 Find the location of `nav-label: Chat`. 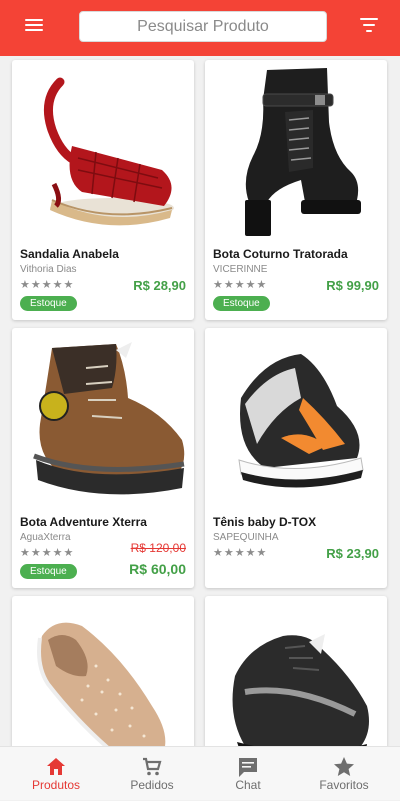

nav-label: Chat is located at coordinates (248, 785).